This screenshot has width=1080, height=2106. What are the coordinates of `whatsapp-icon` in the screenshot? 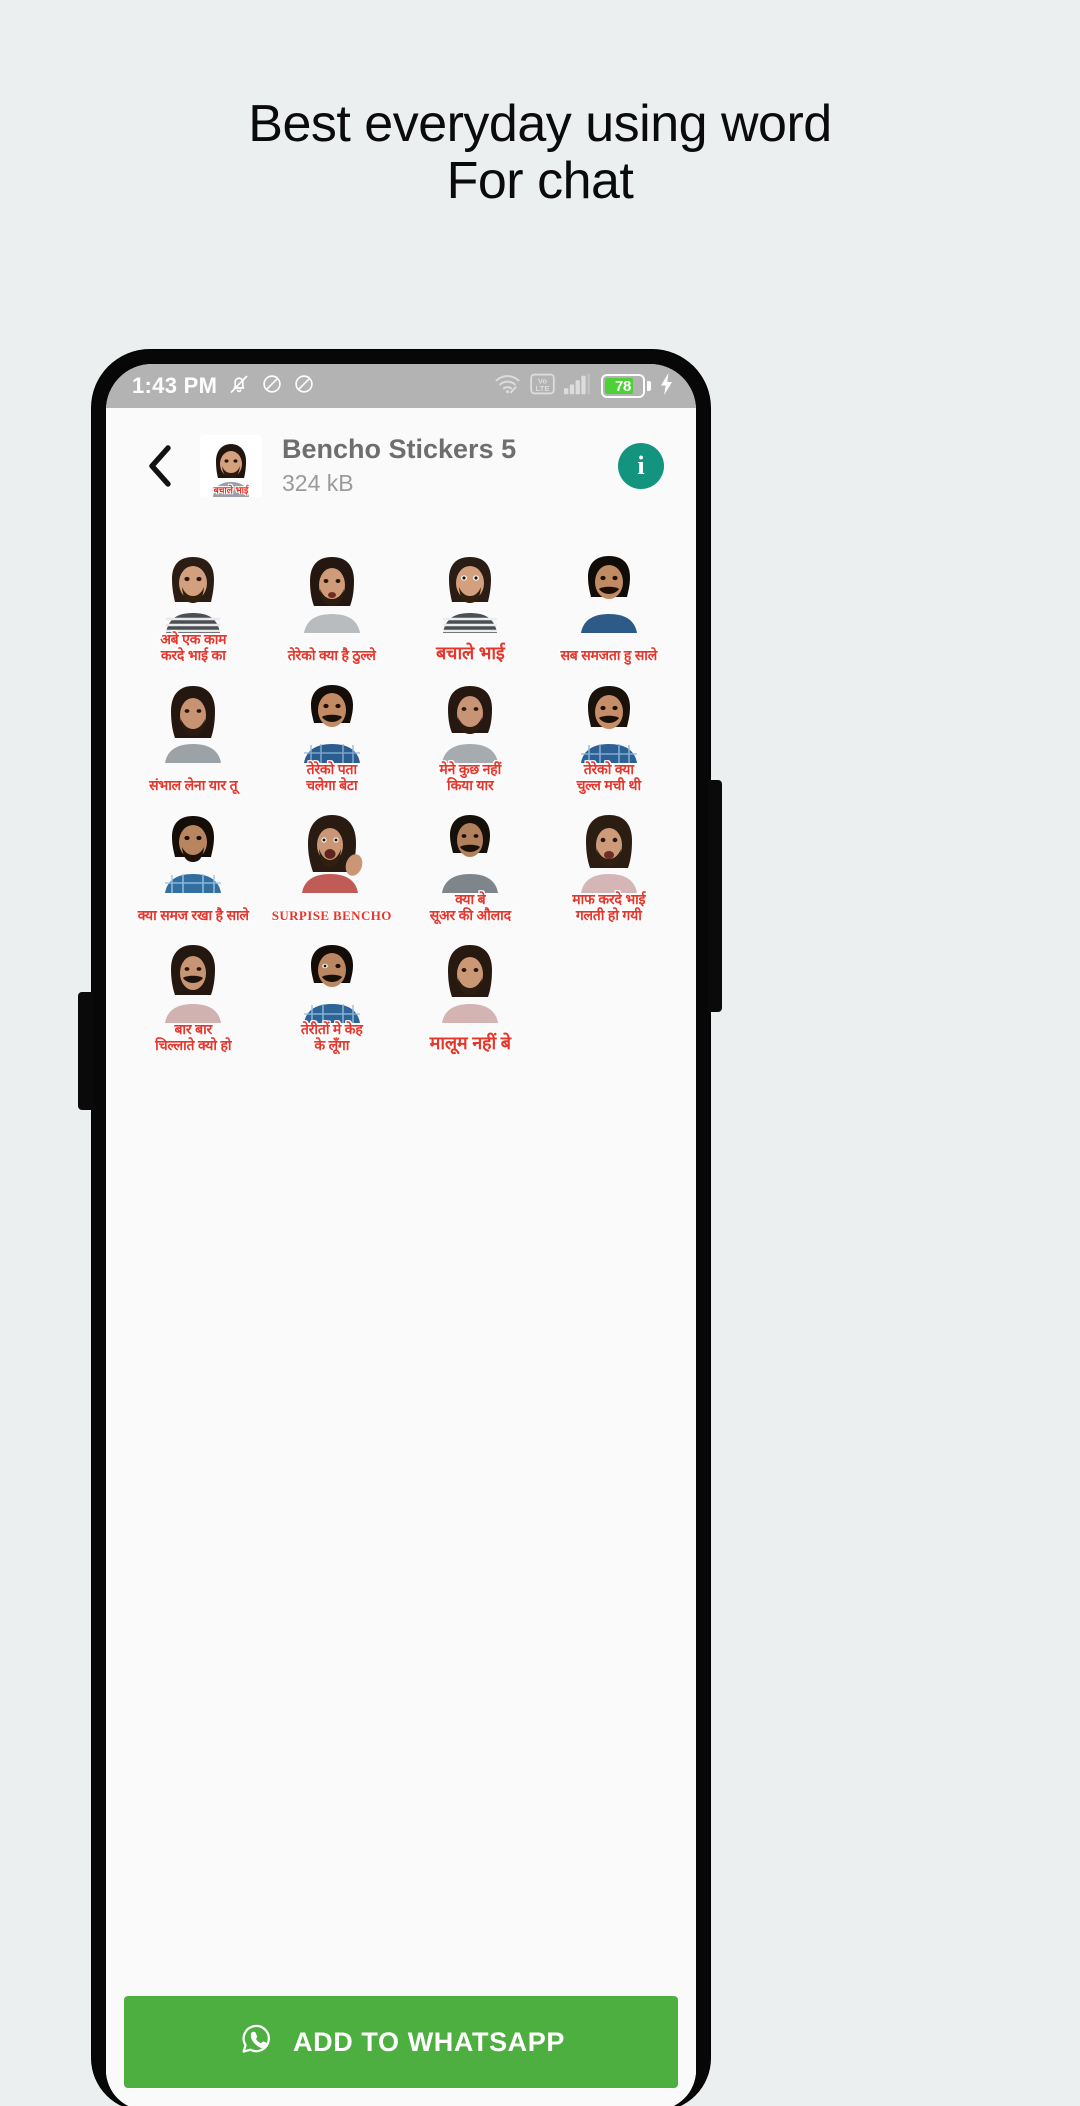 It's located at (256, 2042).